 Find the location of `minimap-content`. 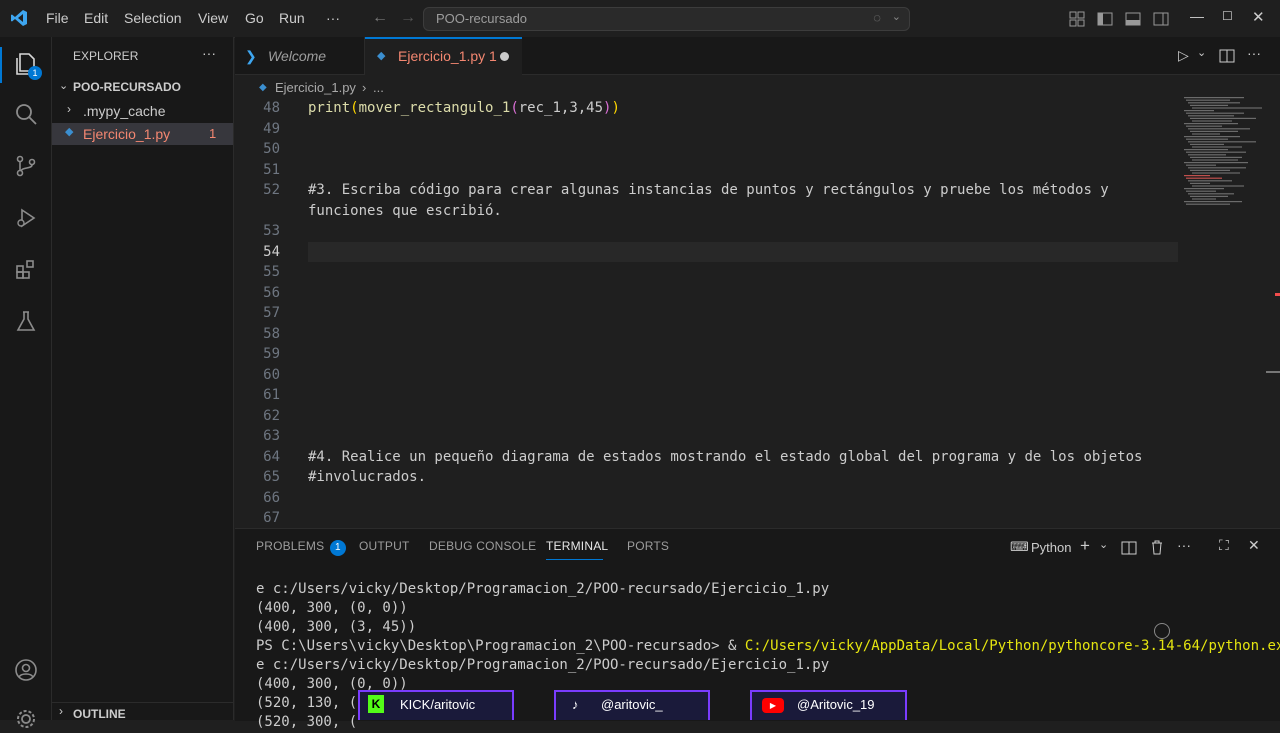

minimap-content is located at coordinates (1223, 151).